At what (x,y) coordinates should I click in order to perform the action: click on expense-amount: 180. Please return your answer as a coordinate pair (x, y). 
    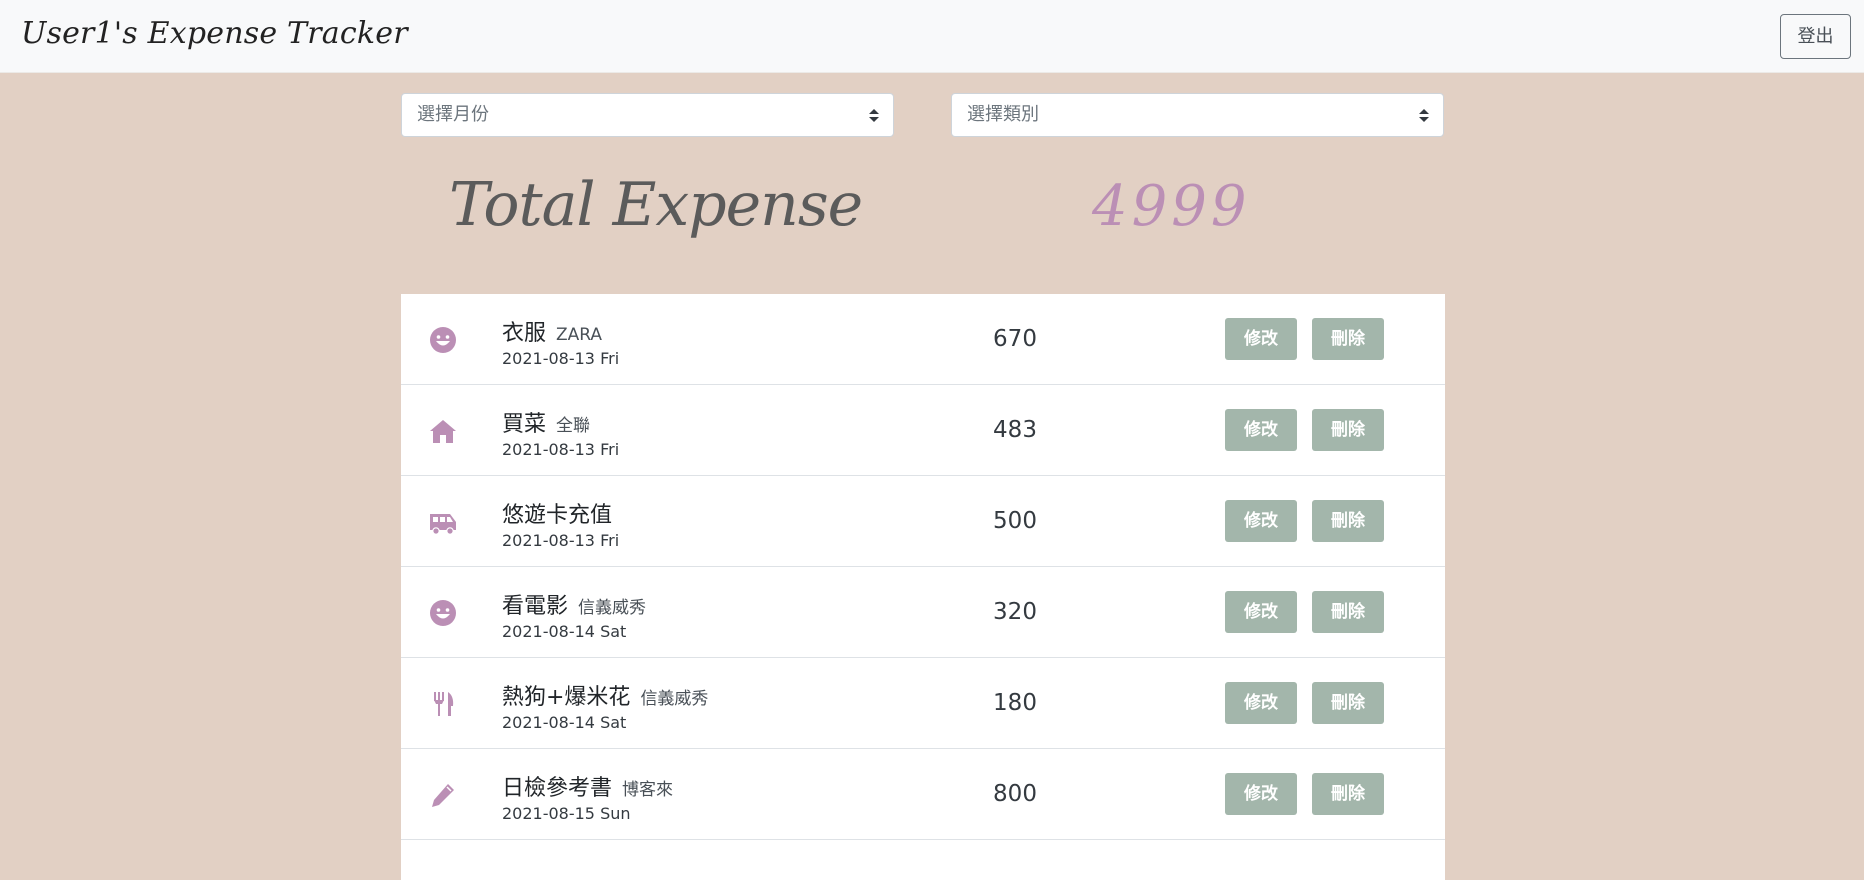
    Looking at the image, I should click on (1015, 703).